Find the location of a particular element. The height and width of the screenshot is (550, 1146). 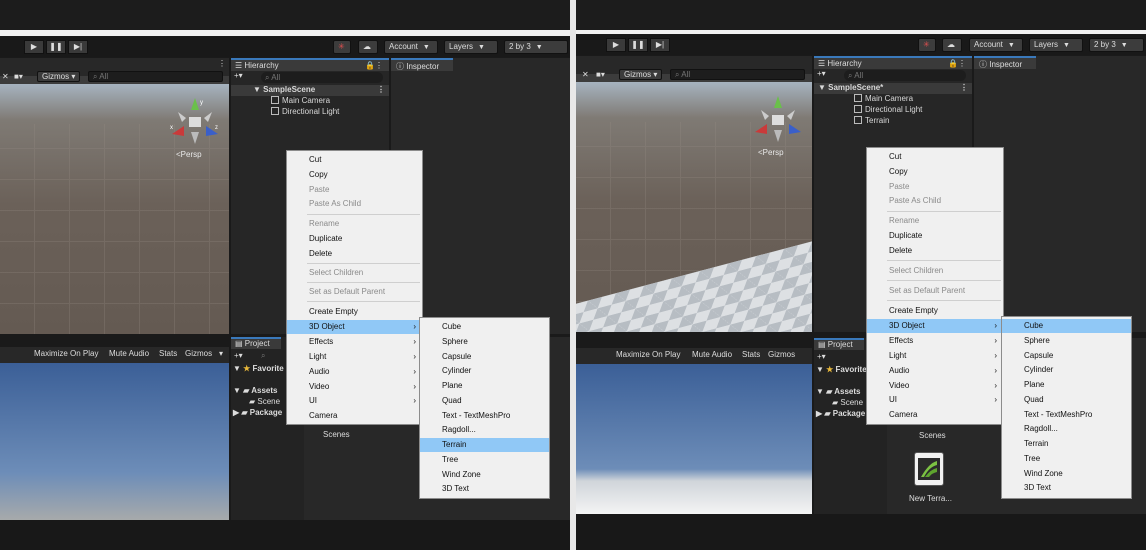

game-gizmos-caret-icon: ▾ is located at coordinates (221, 353).